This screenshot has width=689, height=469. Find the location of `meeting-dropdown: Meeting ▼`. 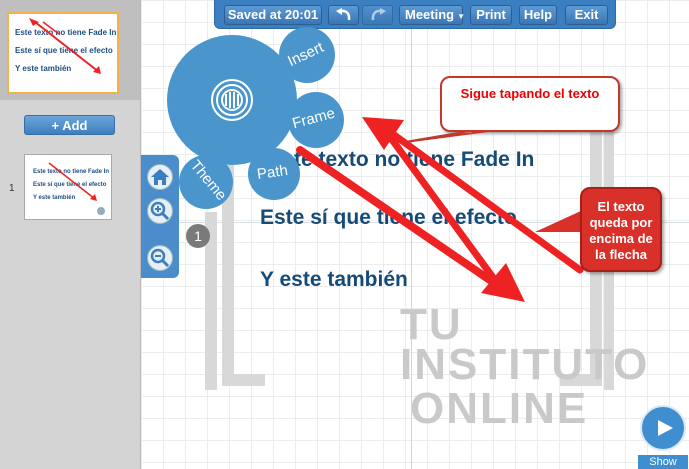

meeting-dropdown: Meeting ▼ is located at coordinates (432, 15).